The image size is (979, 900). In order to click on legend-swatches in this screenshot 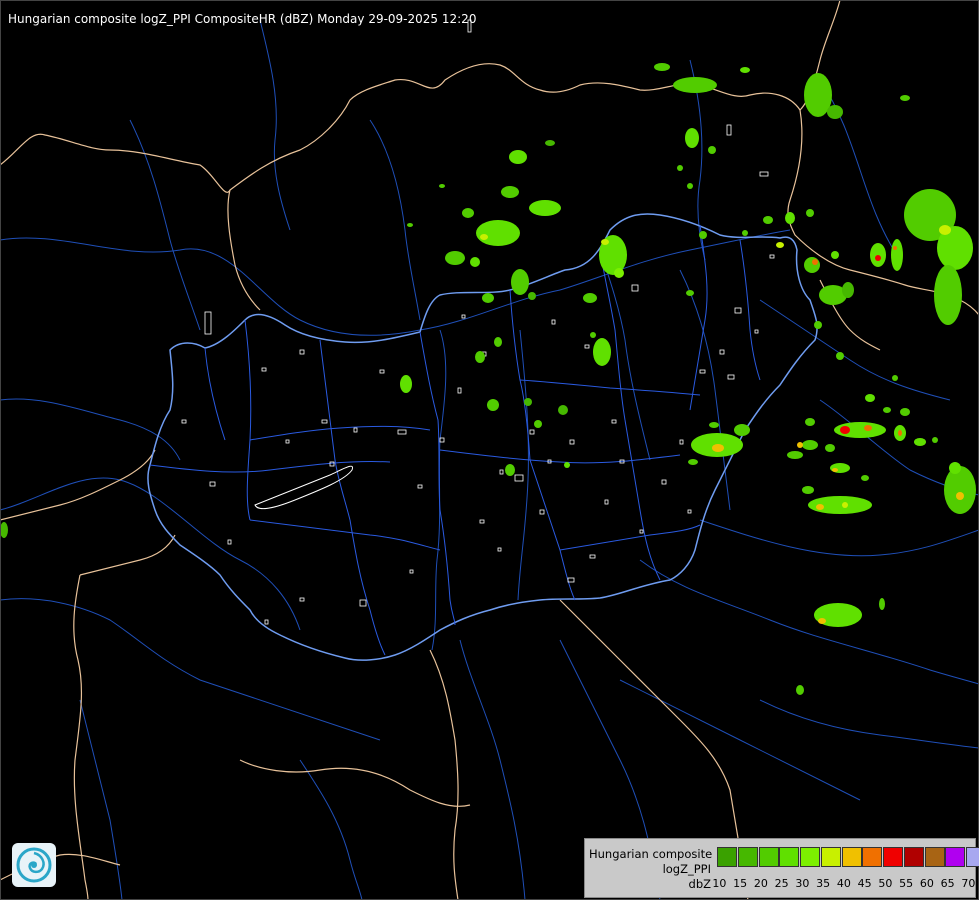, I will do `click(848, 857)`.